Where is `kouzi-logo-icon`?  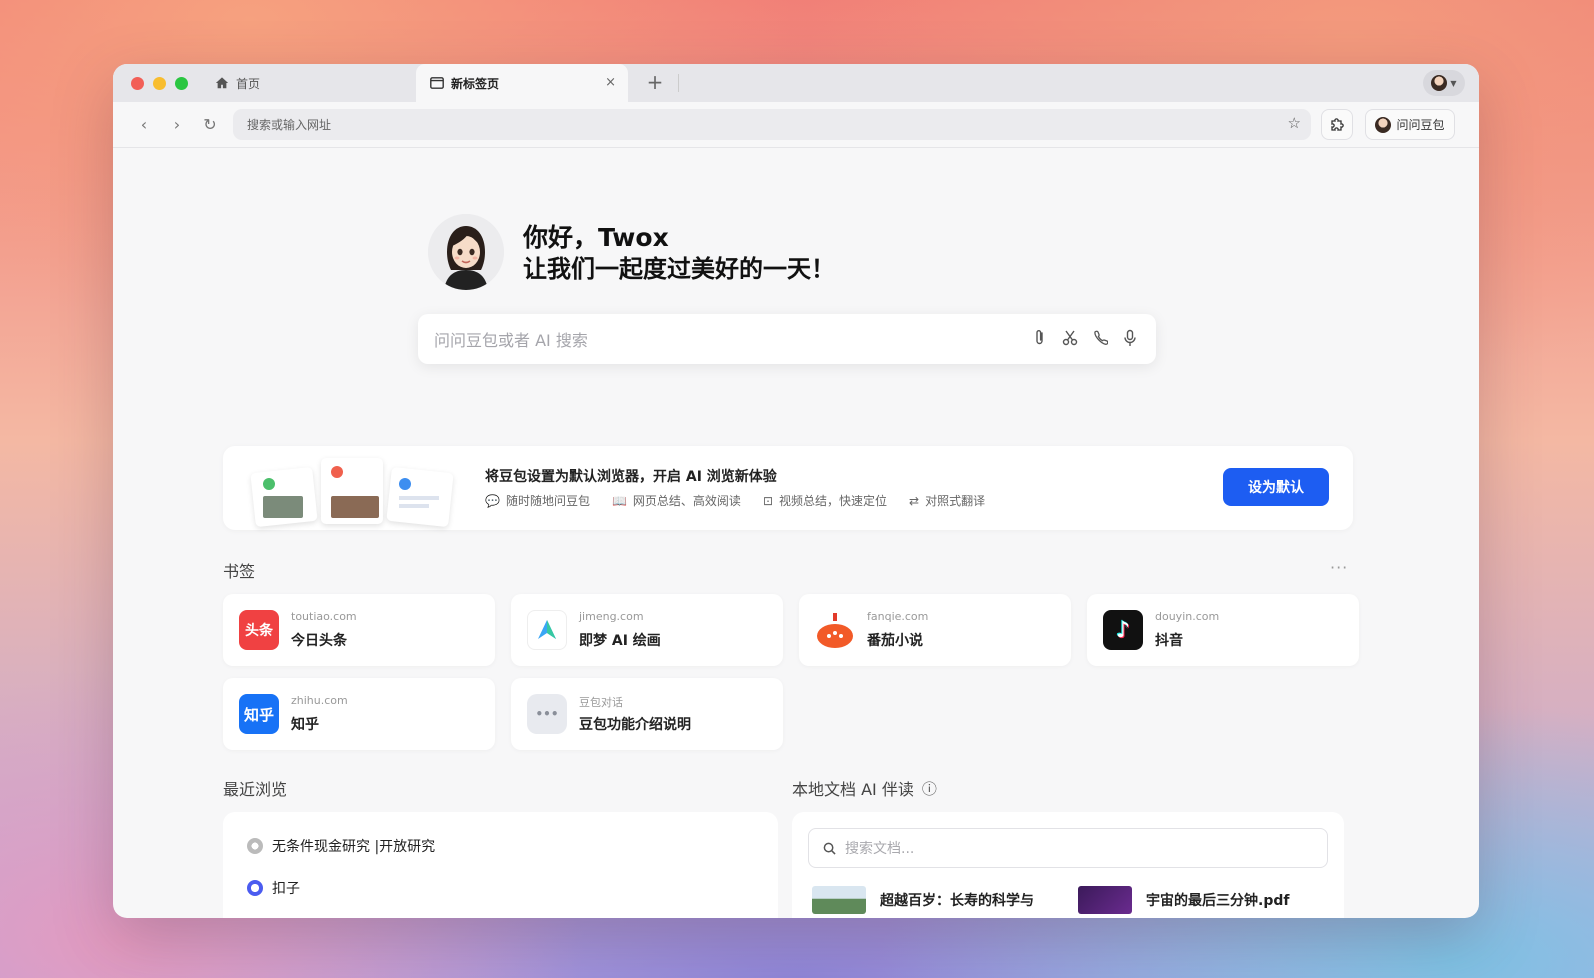
kouzi-logo-icon is located at coordinates (255, 888).